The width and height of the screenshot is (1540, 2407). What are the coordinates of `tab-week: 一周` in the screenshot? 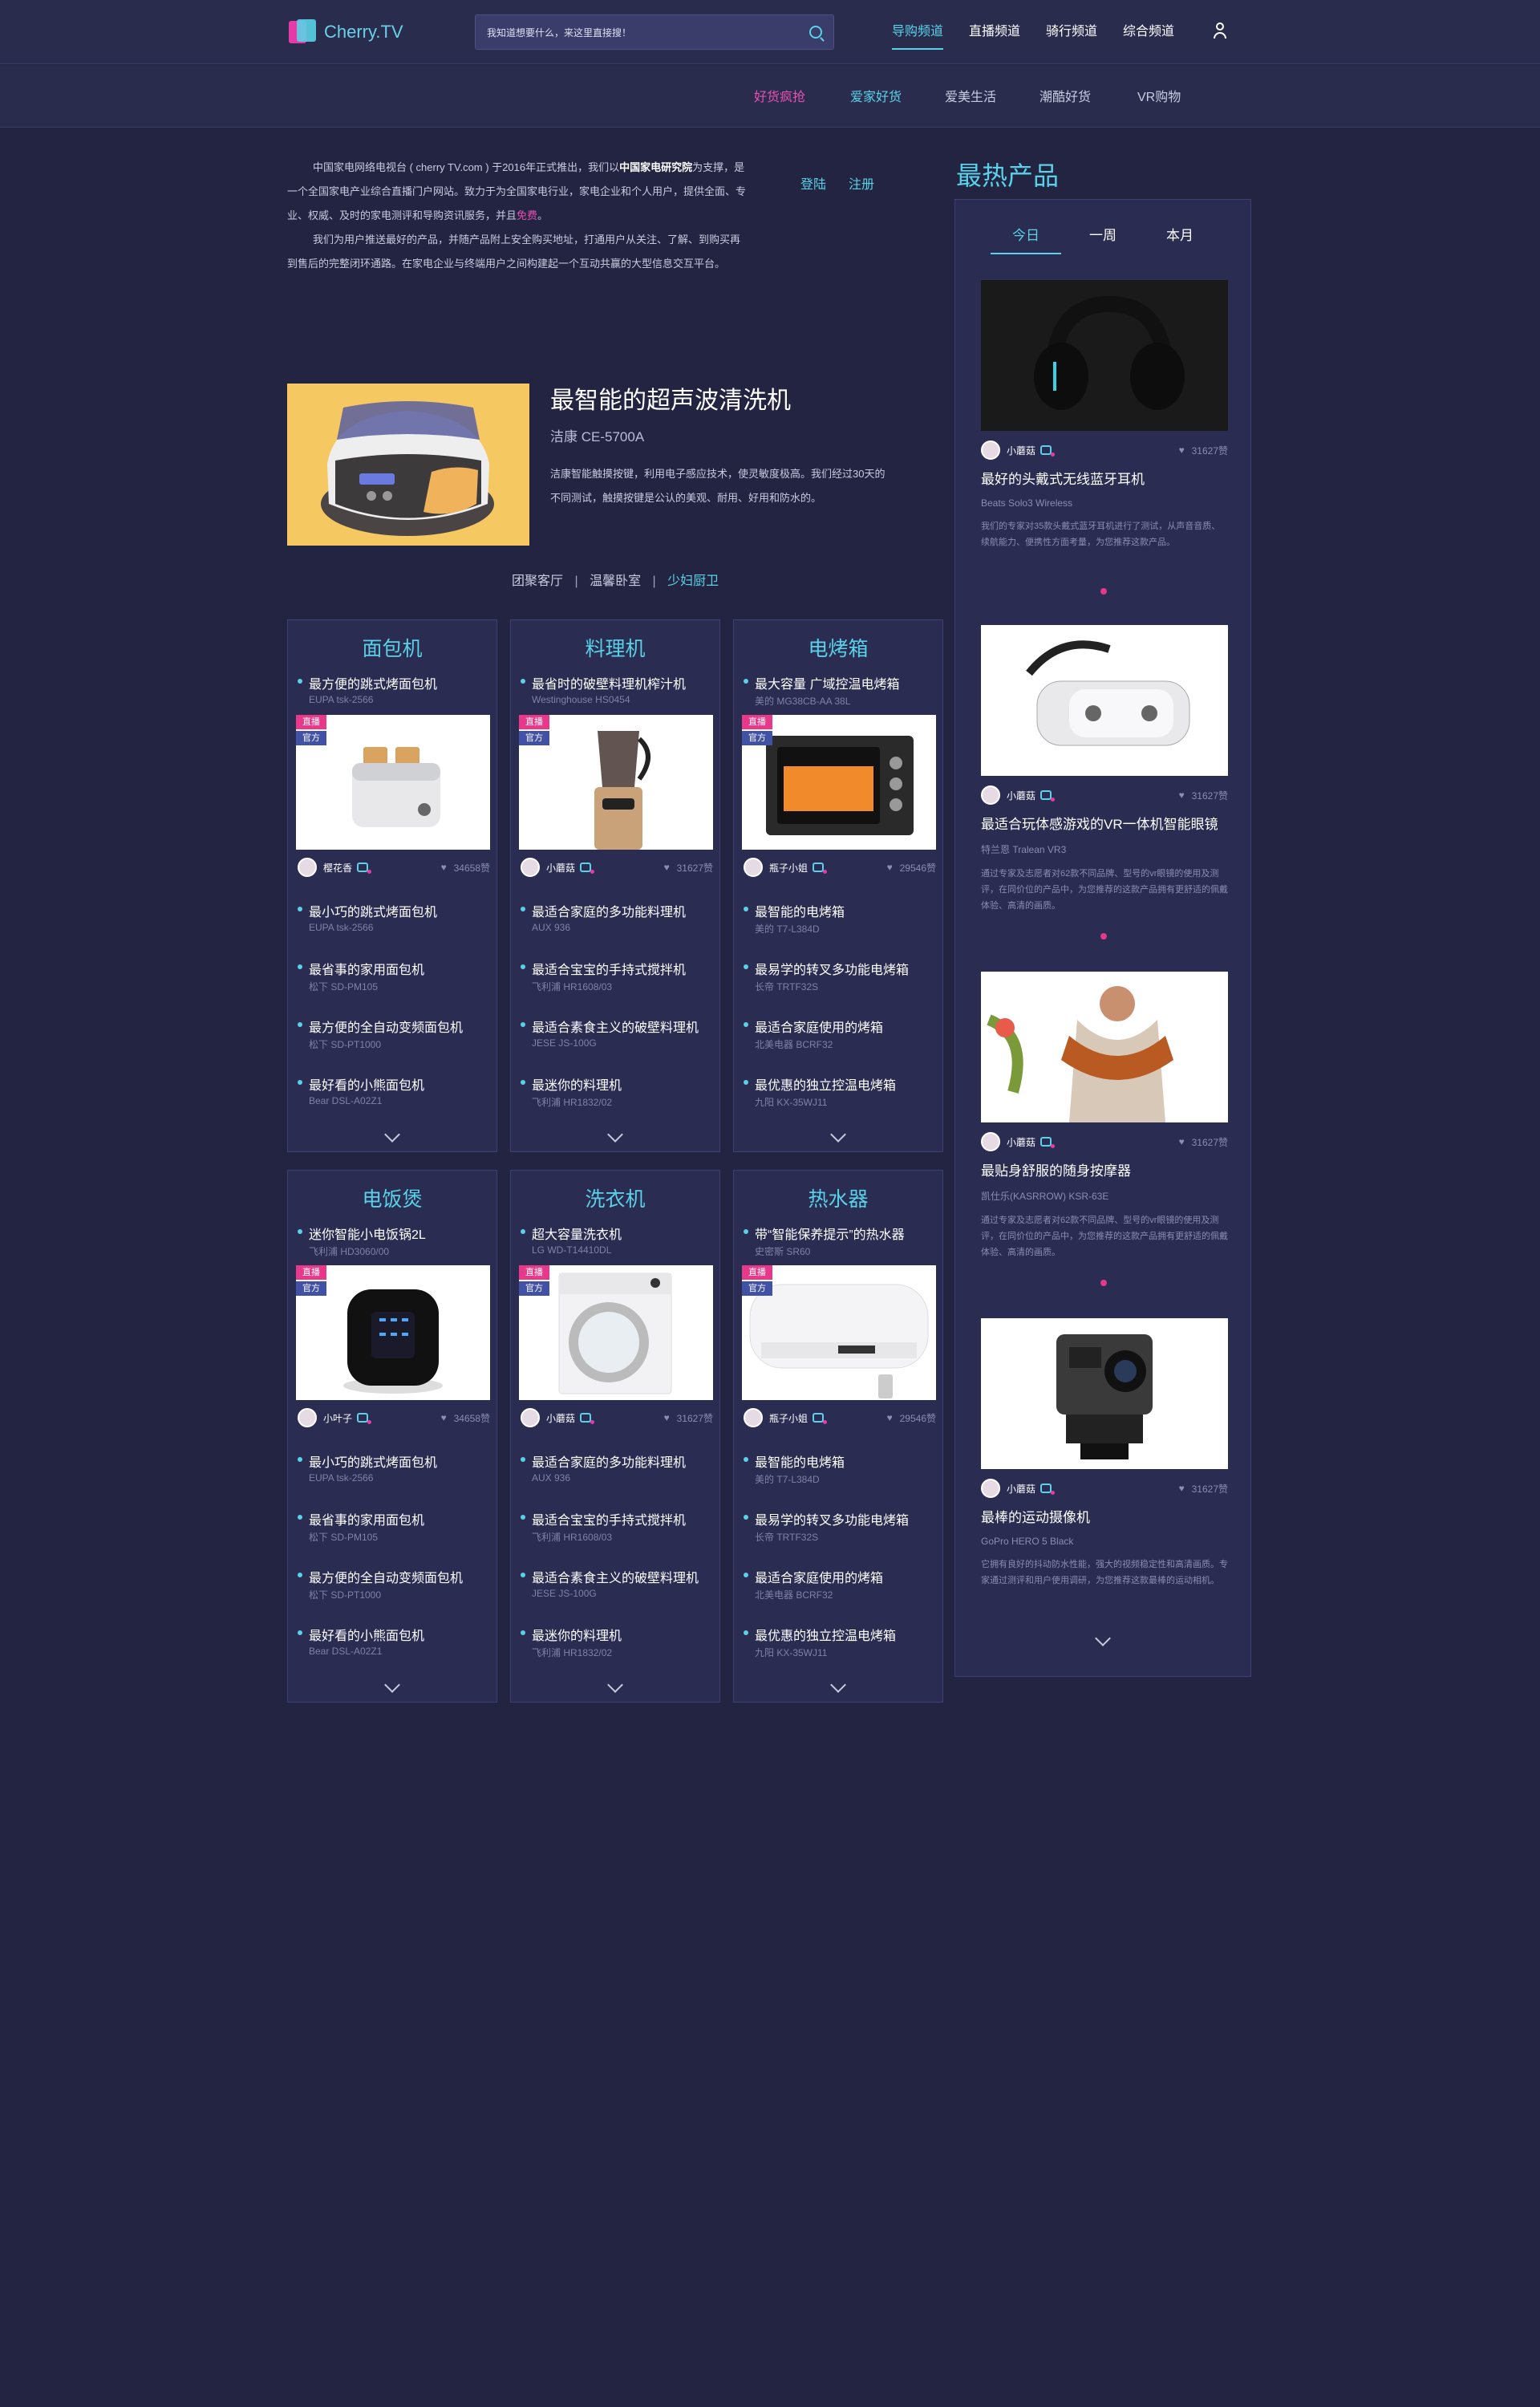 It's located at (1103, 239).